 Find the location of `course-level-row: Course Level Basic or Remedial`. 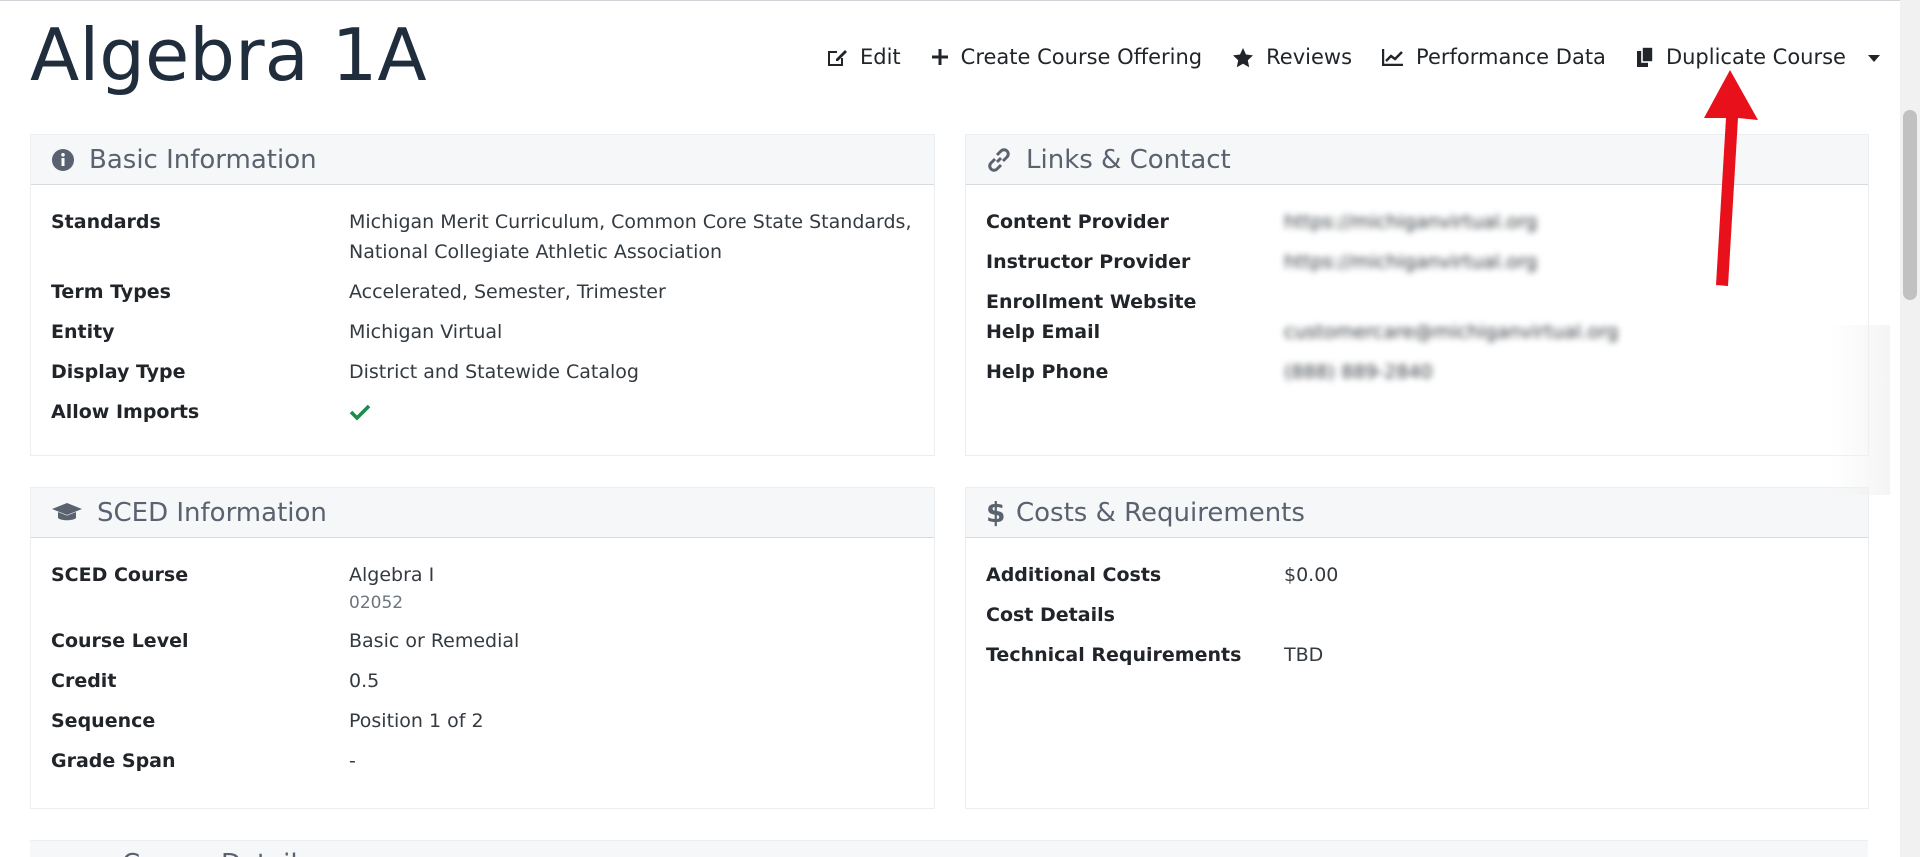

course-level-row: Course Level Basic or Remedial is located at coordinates (492, 641).